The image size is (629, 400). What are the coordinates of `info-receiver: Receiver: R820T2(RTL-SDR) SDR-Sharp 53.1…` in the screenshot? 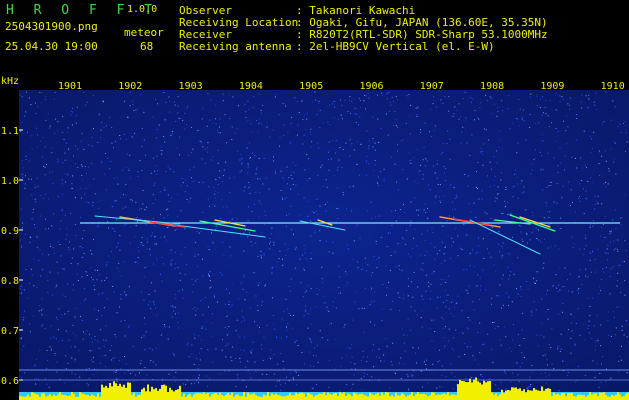 It's located at (363, 34).